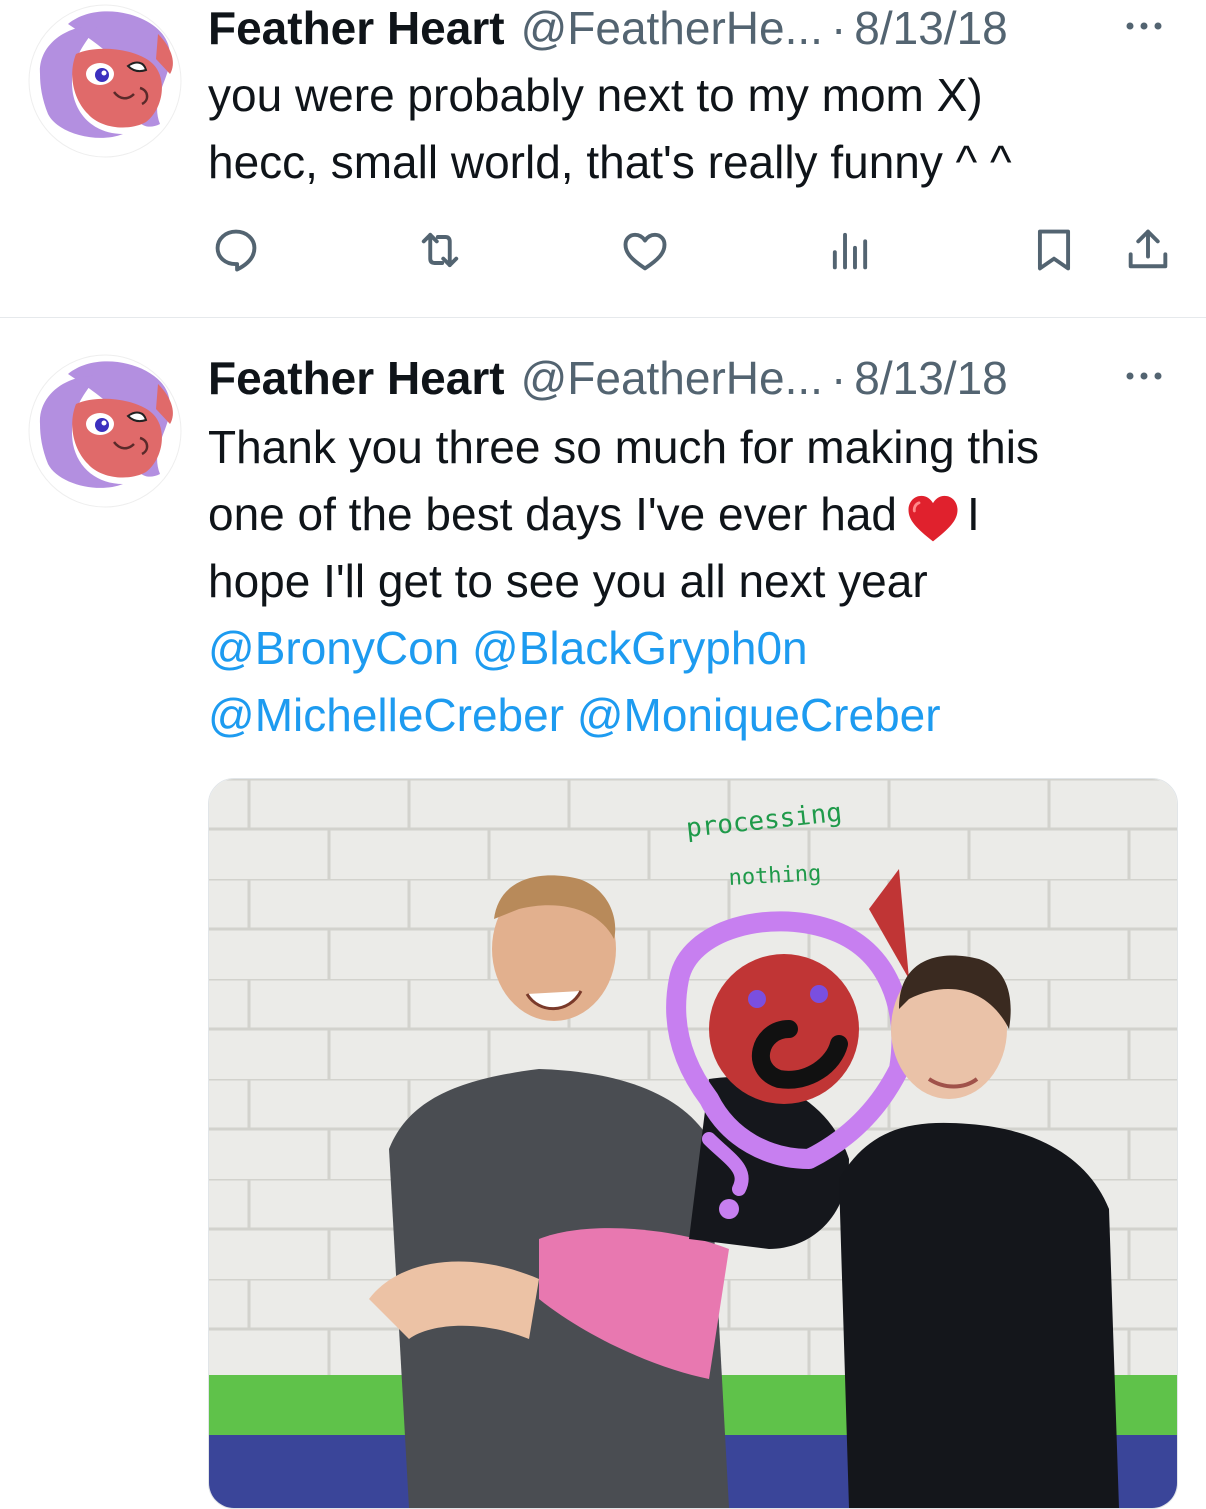  I want to click on share-button, so click(1148, 250).